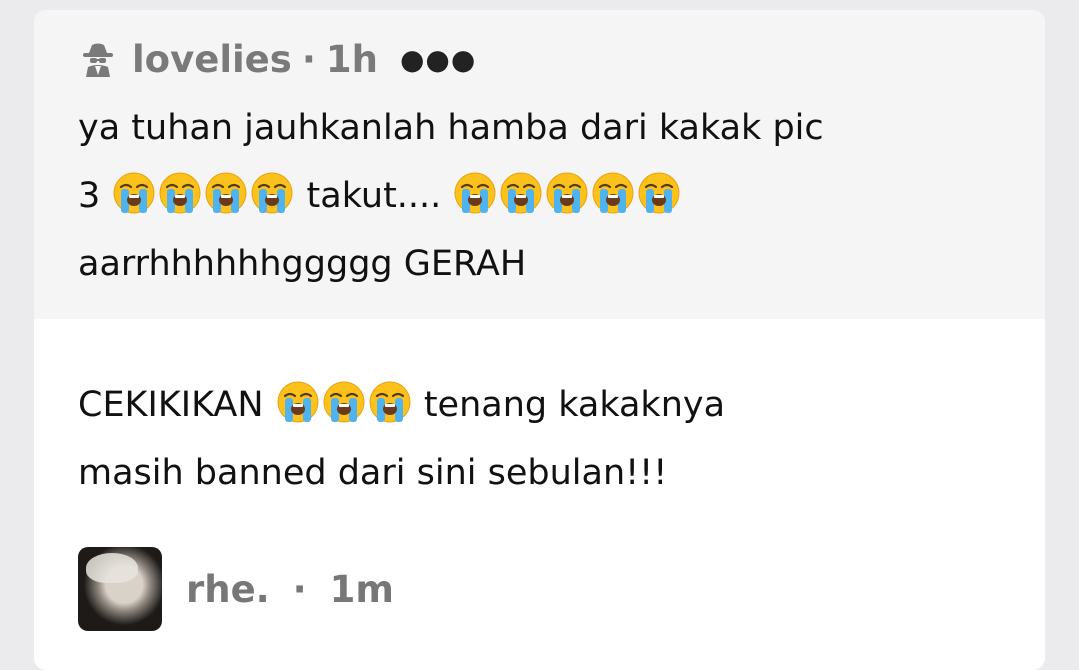 Image resolution: width=1079 pixels, height=670 pixels. Describe the element at coordinates (373, 473) in the screenshot. I see `post-text-line2: masih banned dari sini sebulan!!!` at that location.